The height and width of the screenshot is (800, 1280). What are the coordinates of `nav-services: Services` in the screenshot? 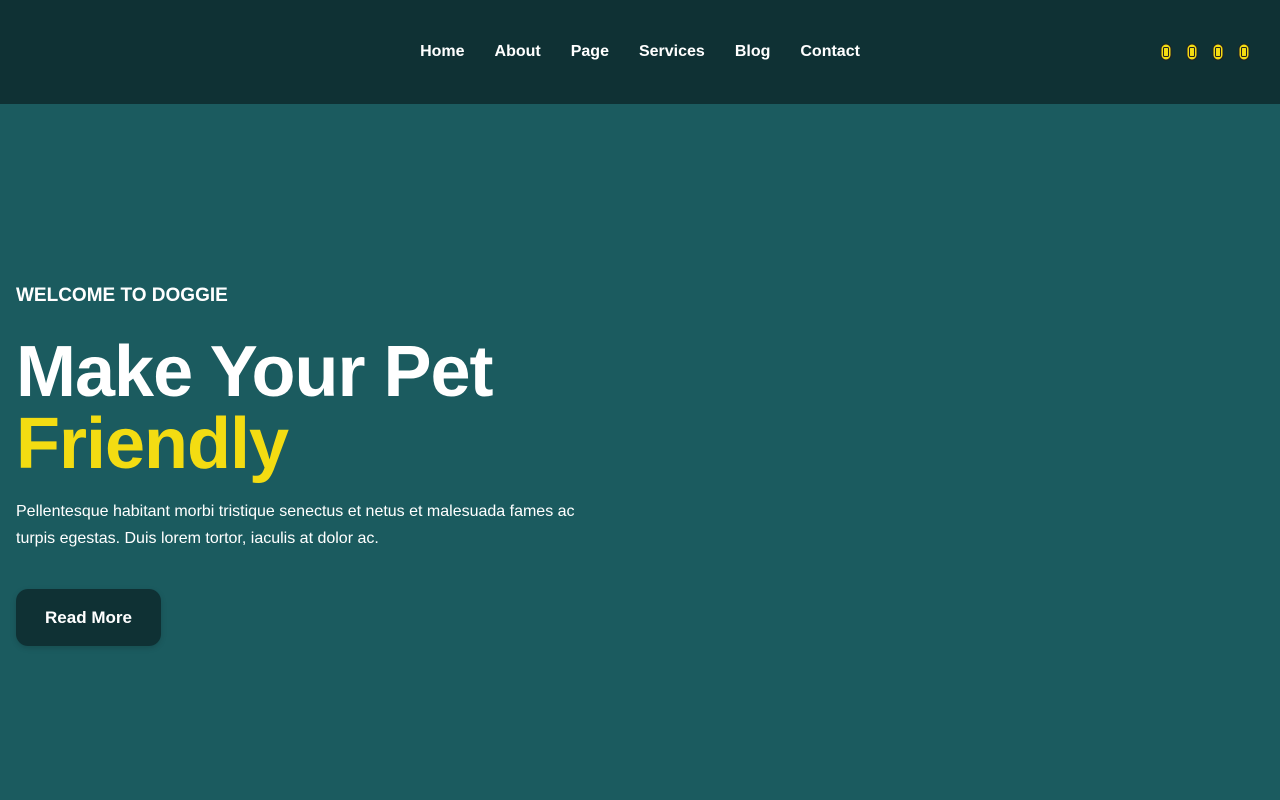 It's located at (672, 52).